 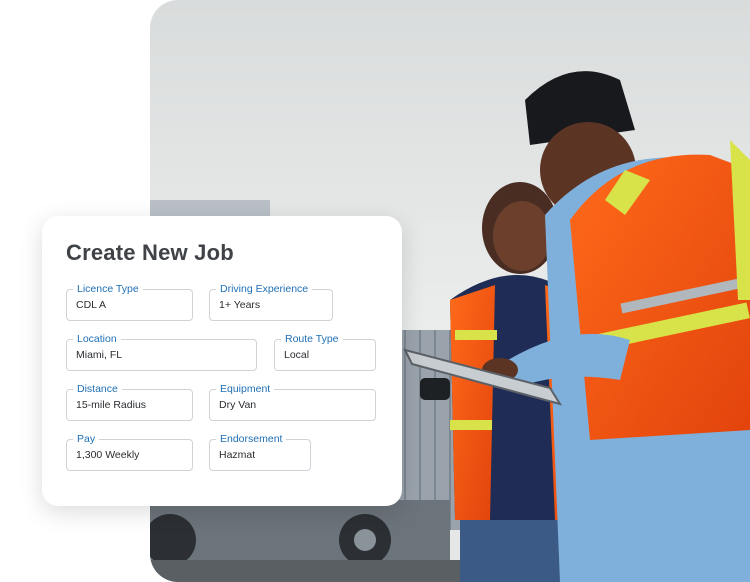 I want to click on field-label: Equipment, so click(x=245, y=389).